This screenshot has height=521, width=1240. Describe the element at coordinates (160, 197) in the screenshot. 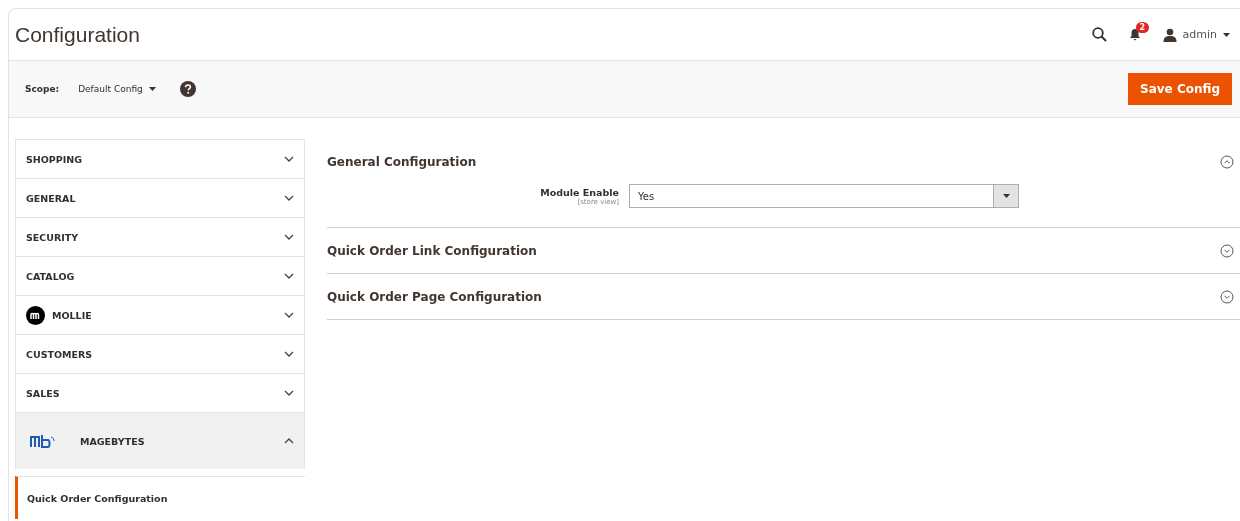

I see `sidebar-item: GENERAL` at that location.